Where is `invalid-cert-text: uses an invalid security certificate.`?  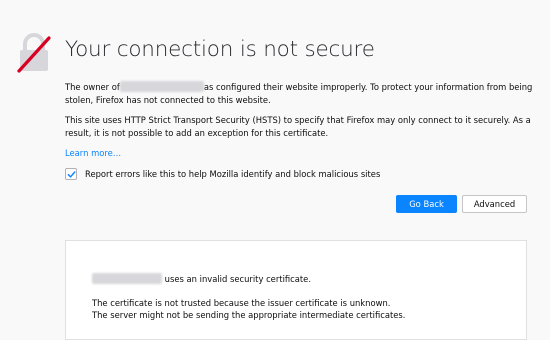 invalid-cert-text: uses an invalid security certificate. is located at coordinates (201, 278).